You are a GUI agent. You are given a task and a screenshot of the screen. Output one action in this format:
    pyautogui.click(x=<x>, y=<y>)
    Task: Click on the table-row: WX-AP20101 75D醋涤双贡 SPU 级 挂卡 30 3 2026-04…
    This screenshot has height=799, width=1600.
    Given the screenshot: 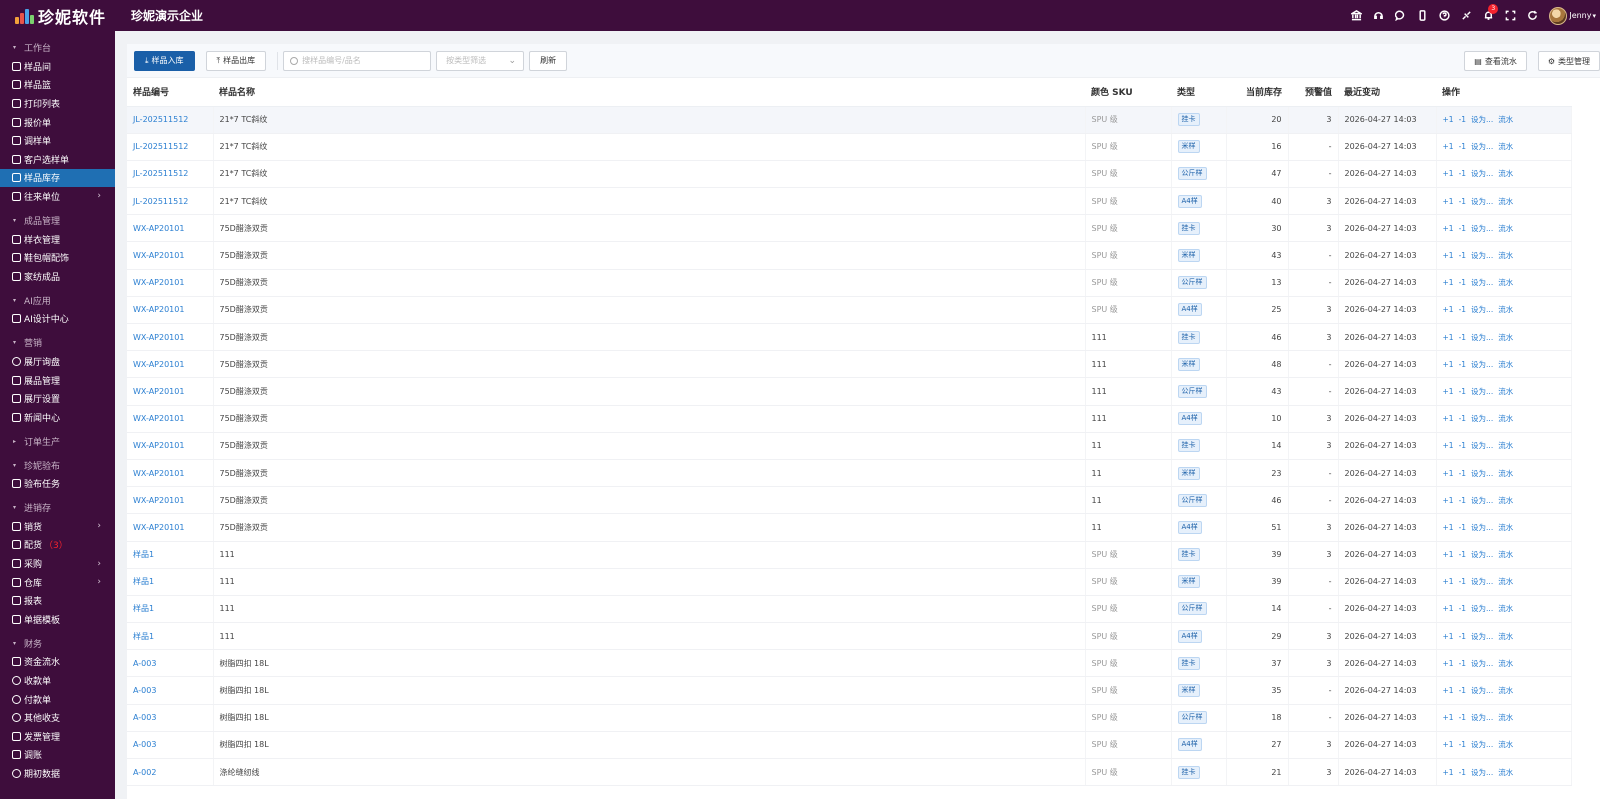 What is the action you would take?
    pyautogui.click(x=849, y=228)
    